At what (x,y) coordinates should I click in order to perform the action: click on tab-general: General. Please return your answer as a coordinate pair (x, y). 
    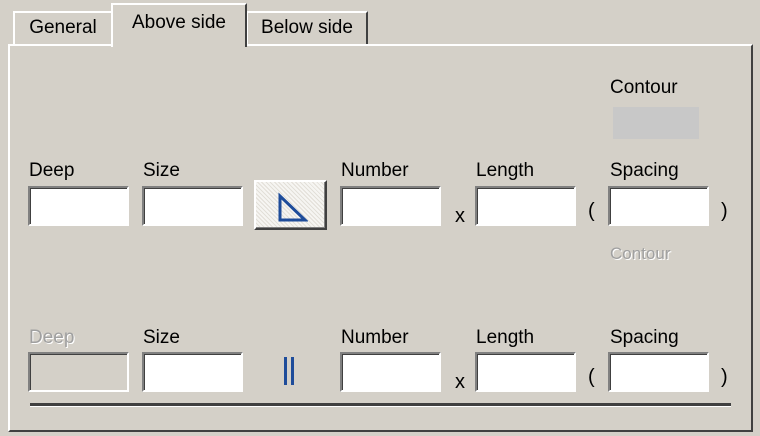
    Looking at the image, I should click on (63, 28).